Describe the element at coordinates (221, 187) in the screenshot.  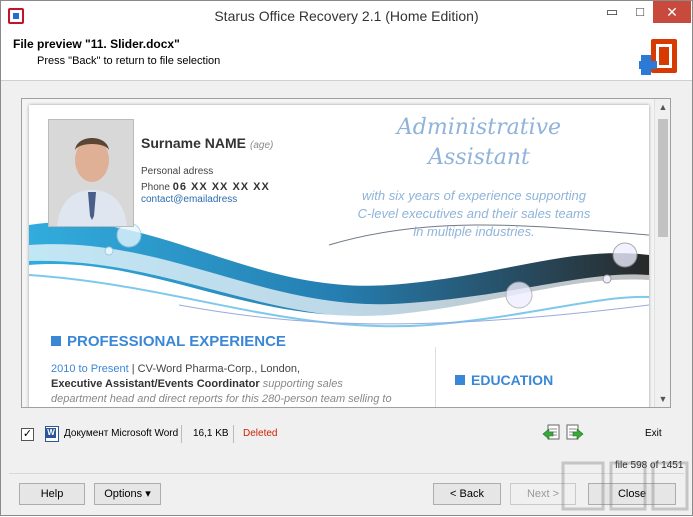
I see `phone-number: 06 XX XX XX XX` at that location.